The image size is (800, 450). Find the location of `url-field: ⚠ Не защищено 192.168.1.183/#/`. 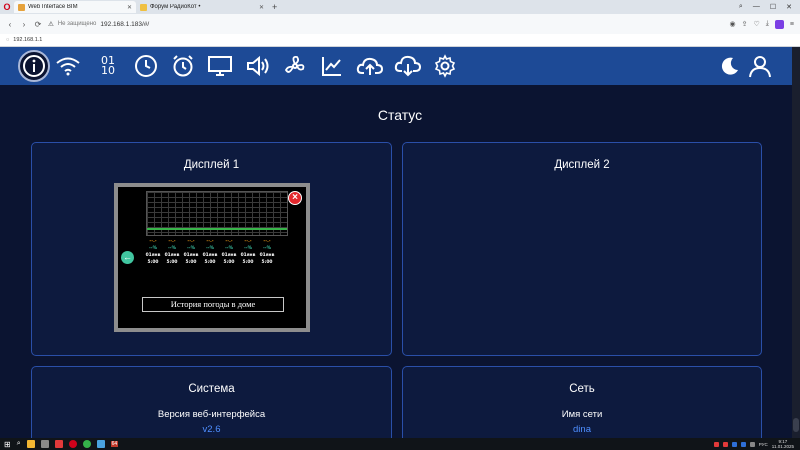

url-field: ⚠ Не защищено 192.168.1.183/#/ is located at coordinates (99, 24).